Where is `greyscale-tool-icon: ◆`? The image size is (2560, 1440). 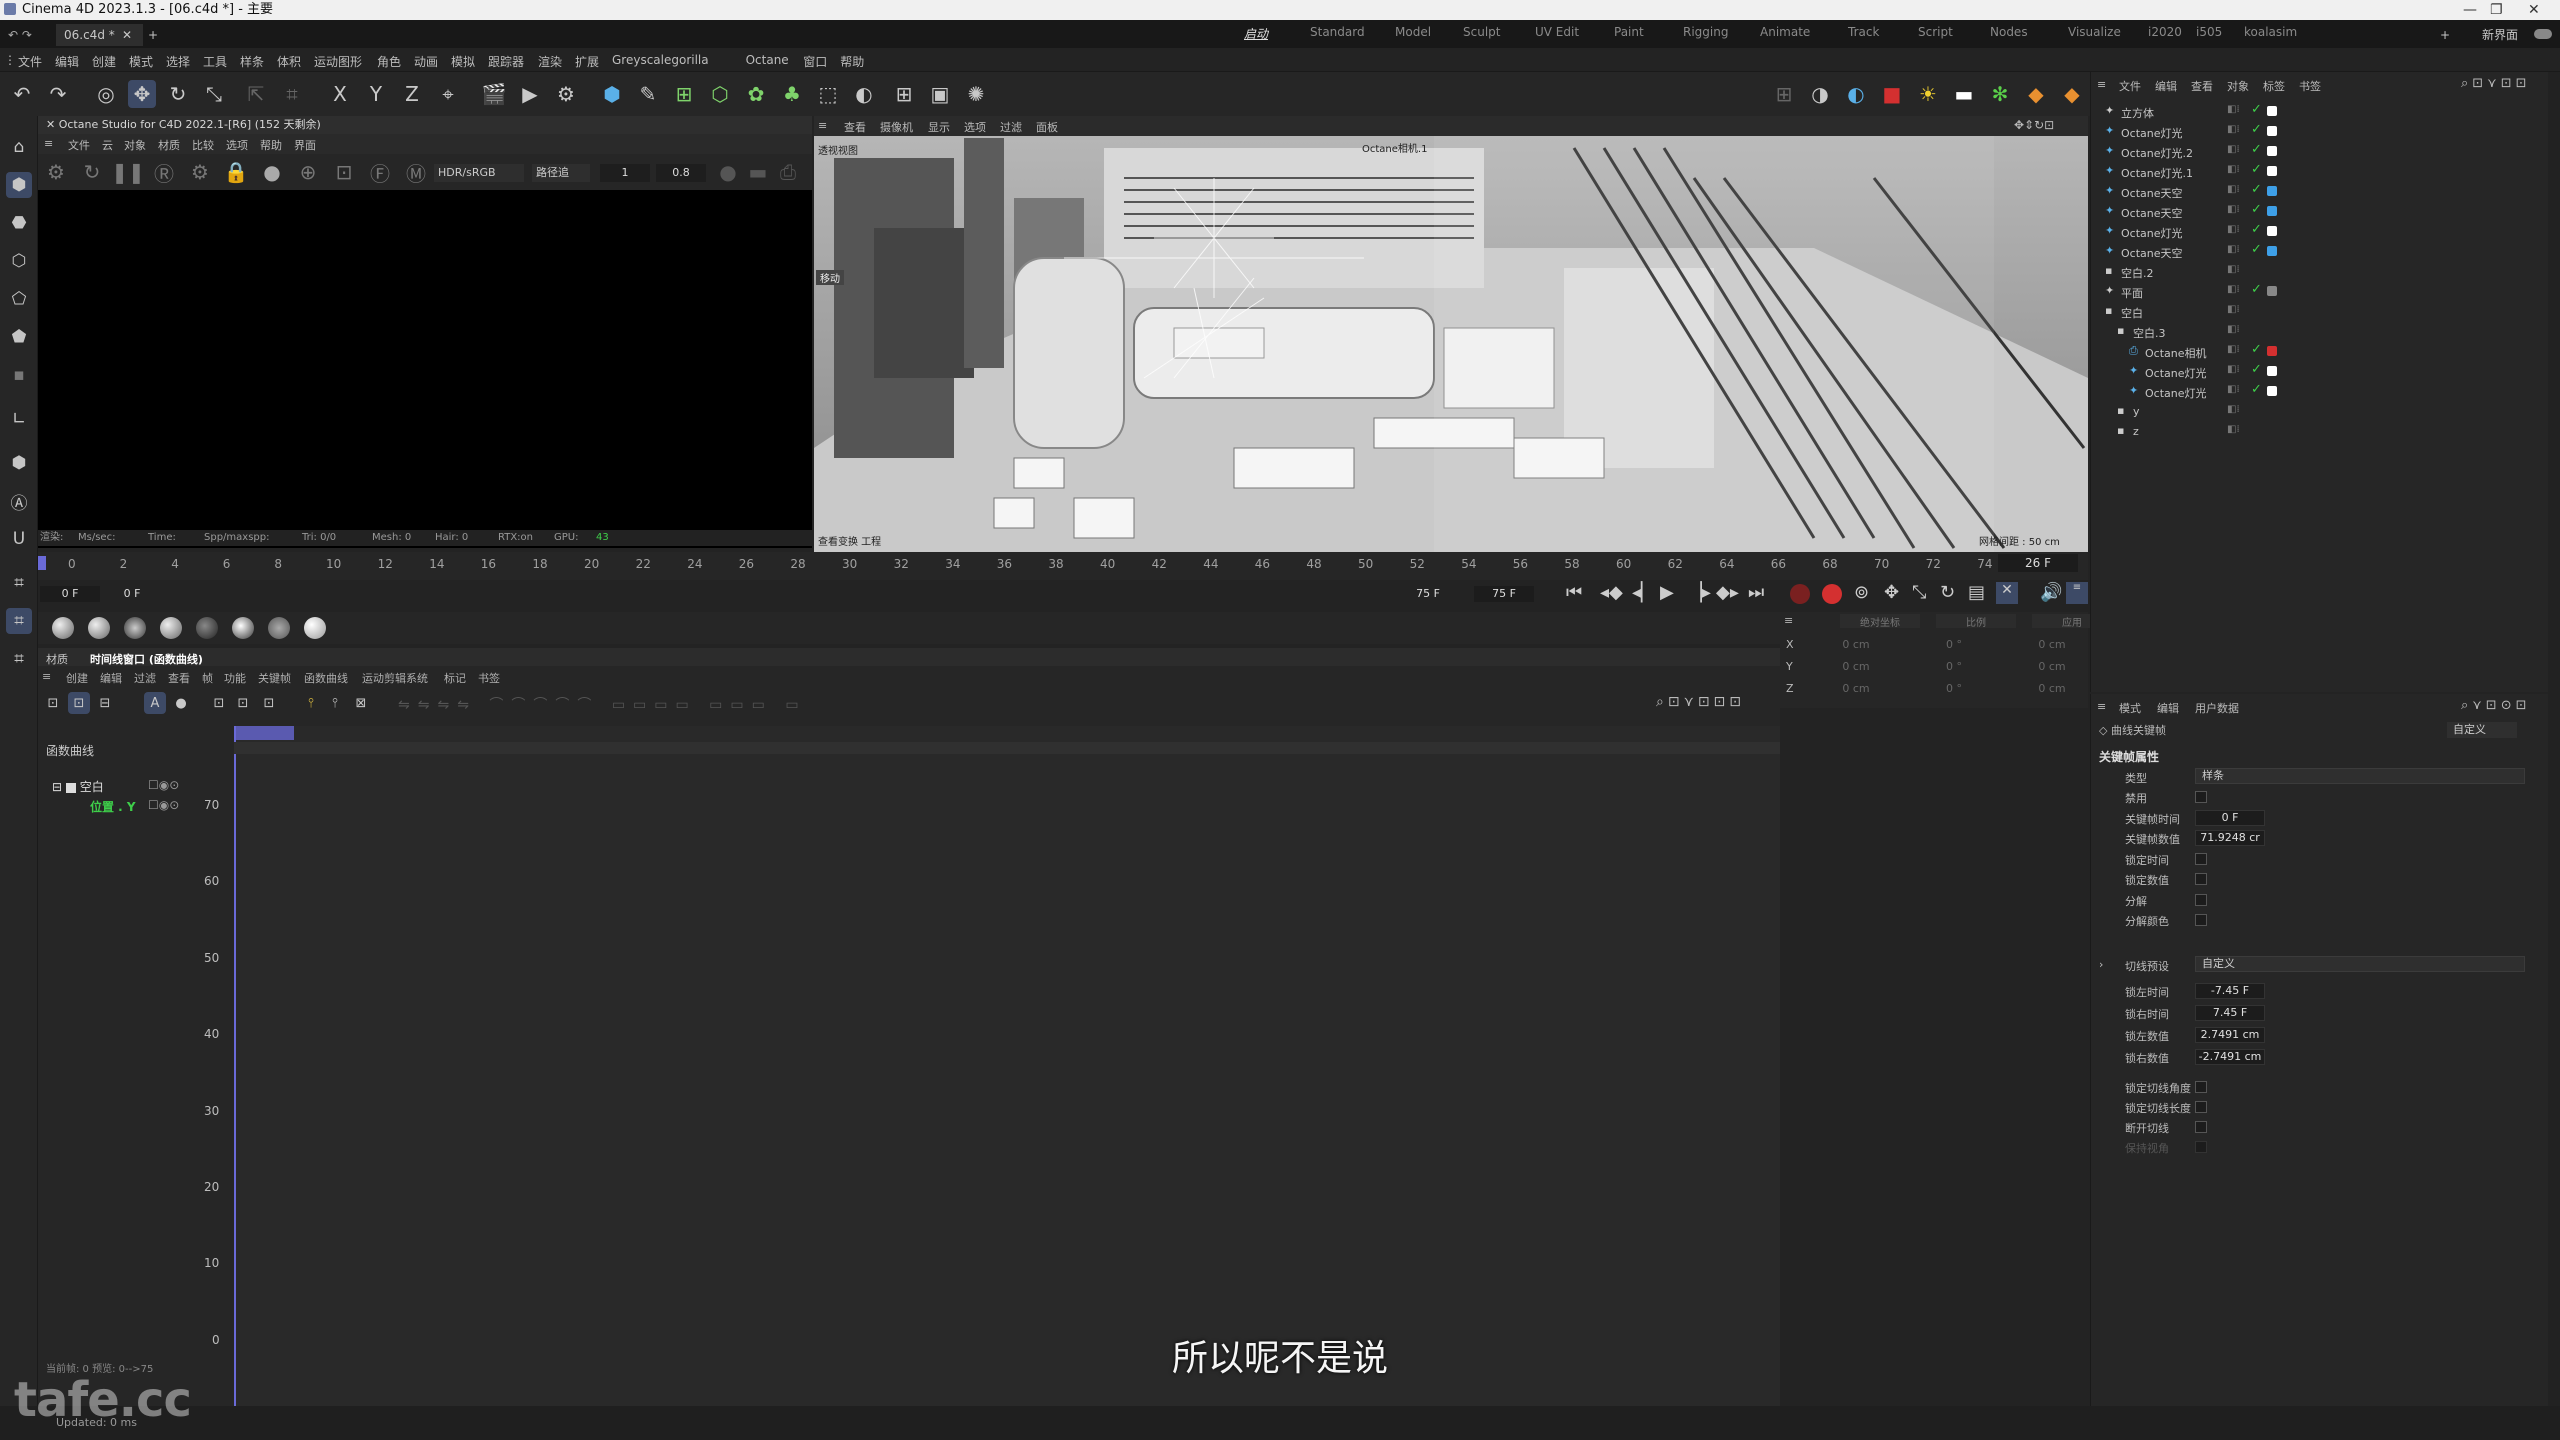 greyscale-tool-icon: ◆ is located at coordinates (2036, 94).